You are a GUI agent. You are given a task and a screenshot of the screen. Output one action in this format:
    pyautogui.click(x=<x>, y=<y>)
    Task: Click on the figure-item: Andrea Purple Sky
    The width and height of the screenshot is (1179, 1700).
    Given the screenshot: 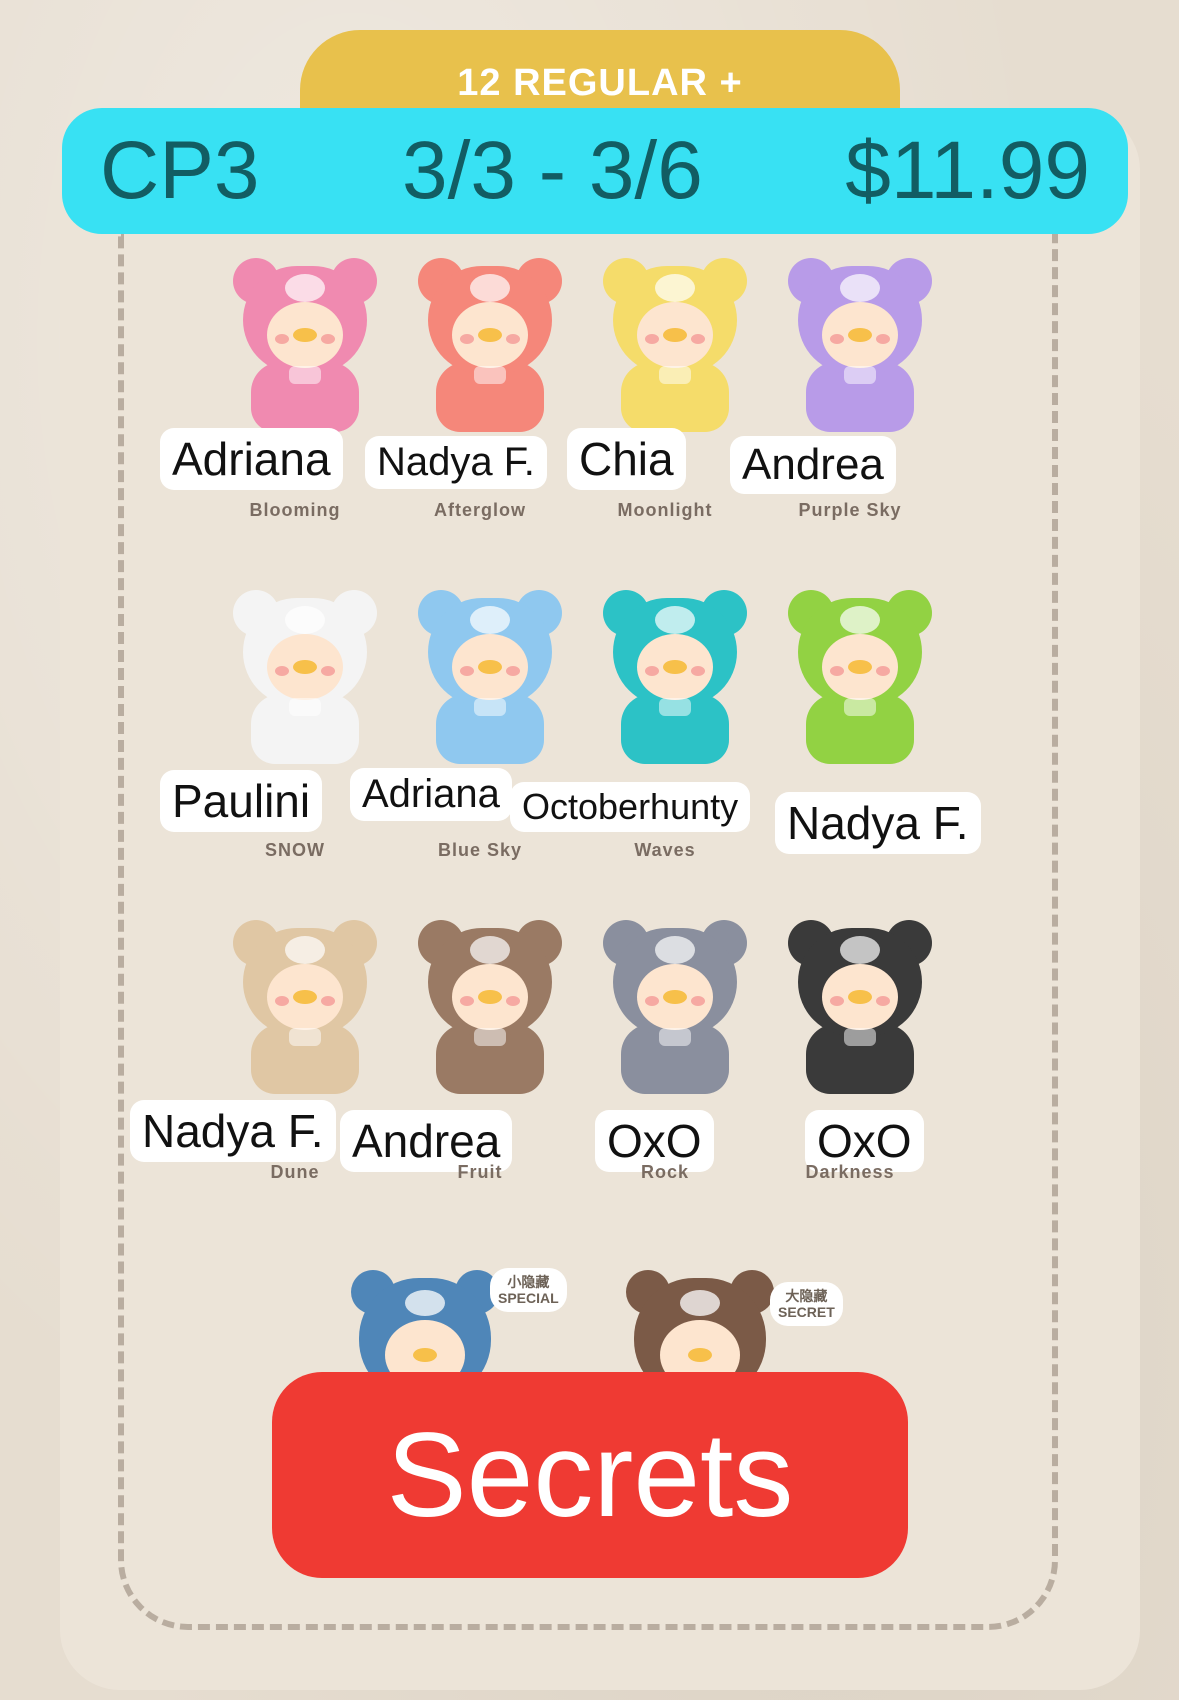 What is the action you would take?
    pyautogui.click(x=845, y=389)
    